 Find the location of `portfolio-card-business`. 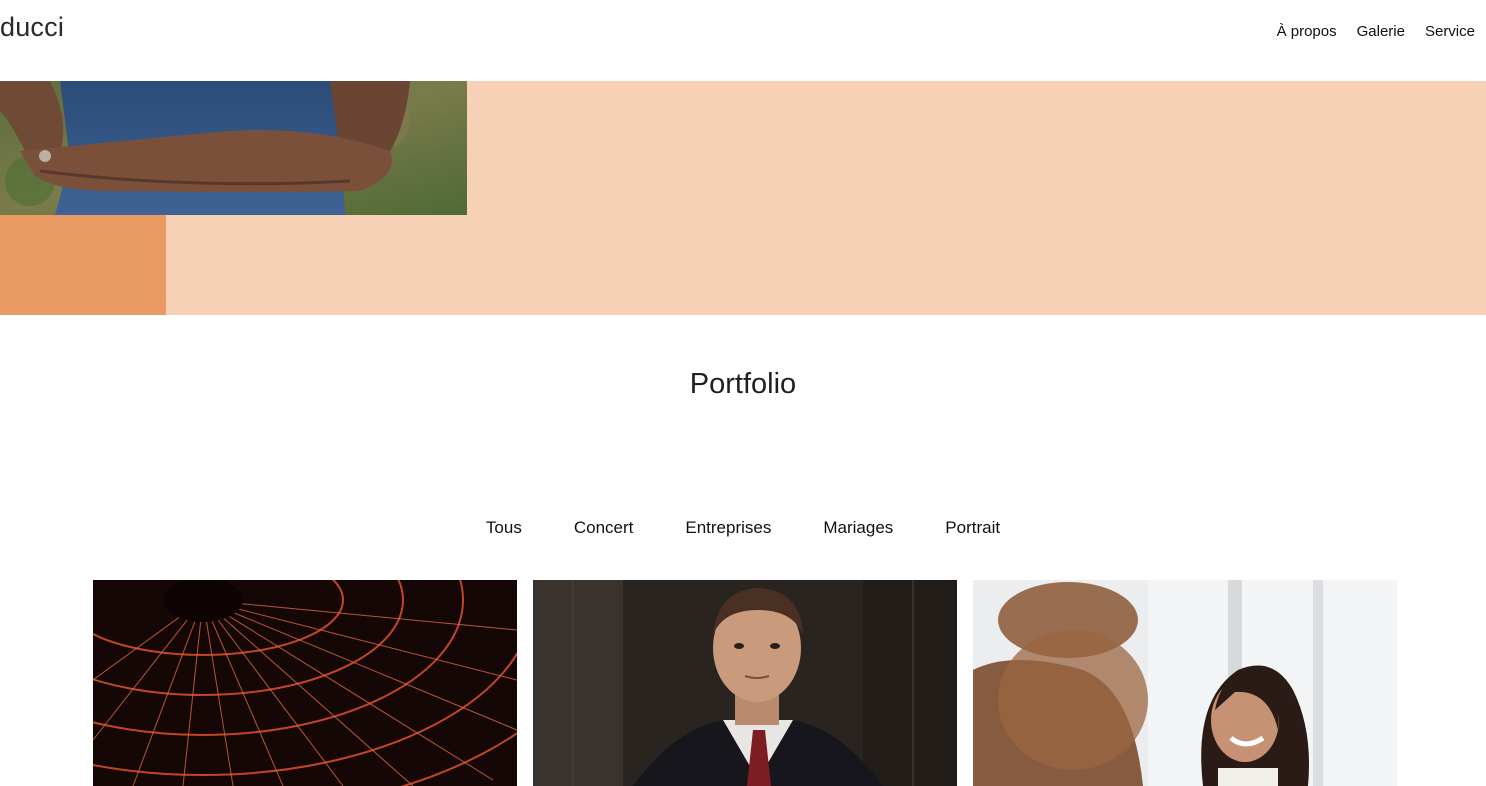

portfolio-card-business is located at coordinates (745, 683).